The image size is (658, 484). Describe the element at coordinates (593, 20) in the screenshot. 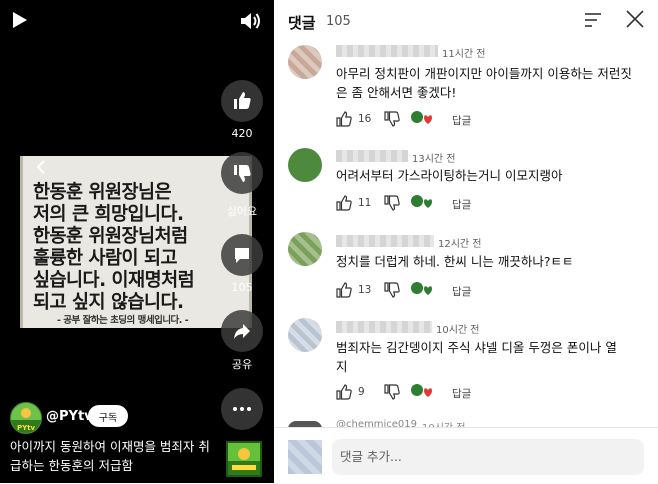

I see `sort-icon` at that location.